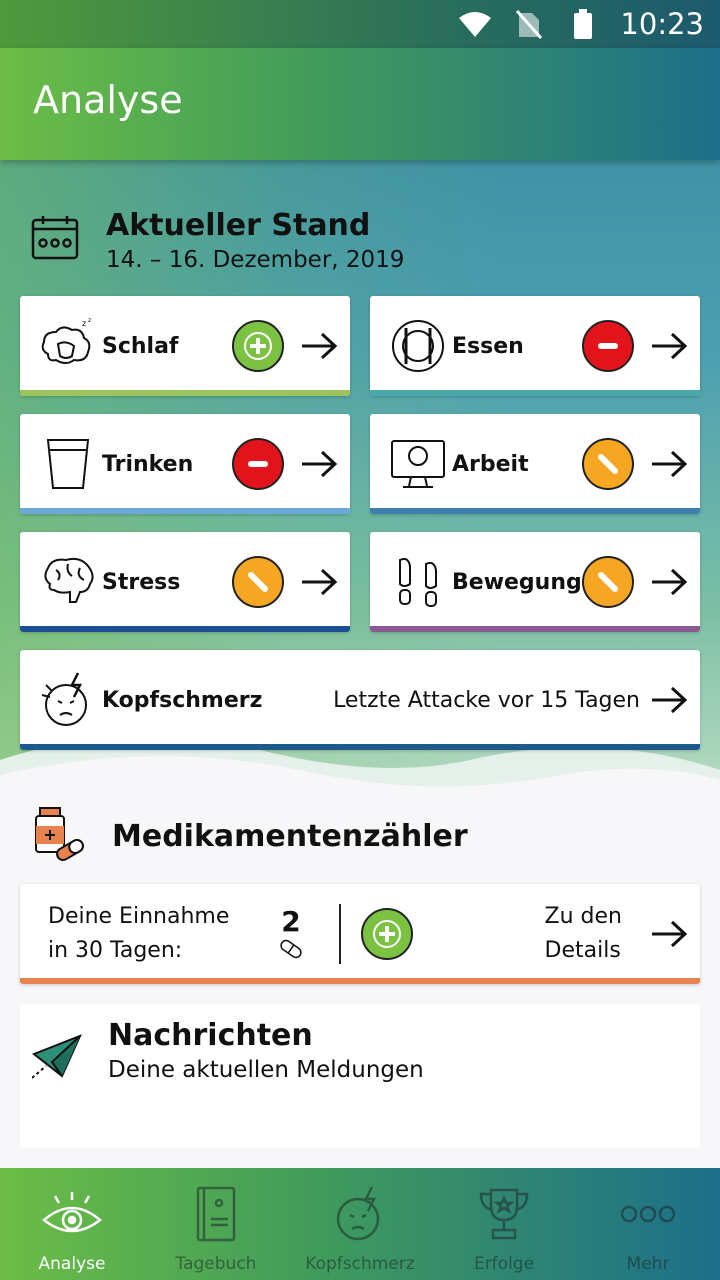 Image resolution: width=720 pixels, height=1280 pixels. I want to click on nav-label: Tagebuch, so click(216, 1264).